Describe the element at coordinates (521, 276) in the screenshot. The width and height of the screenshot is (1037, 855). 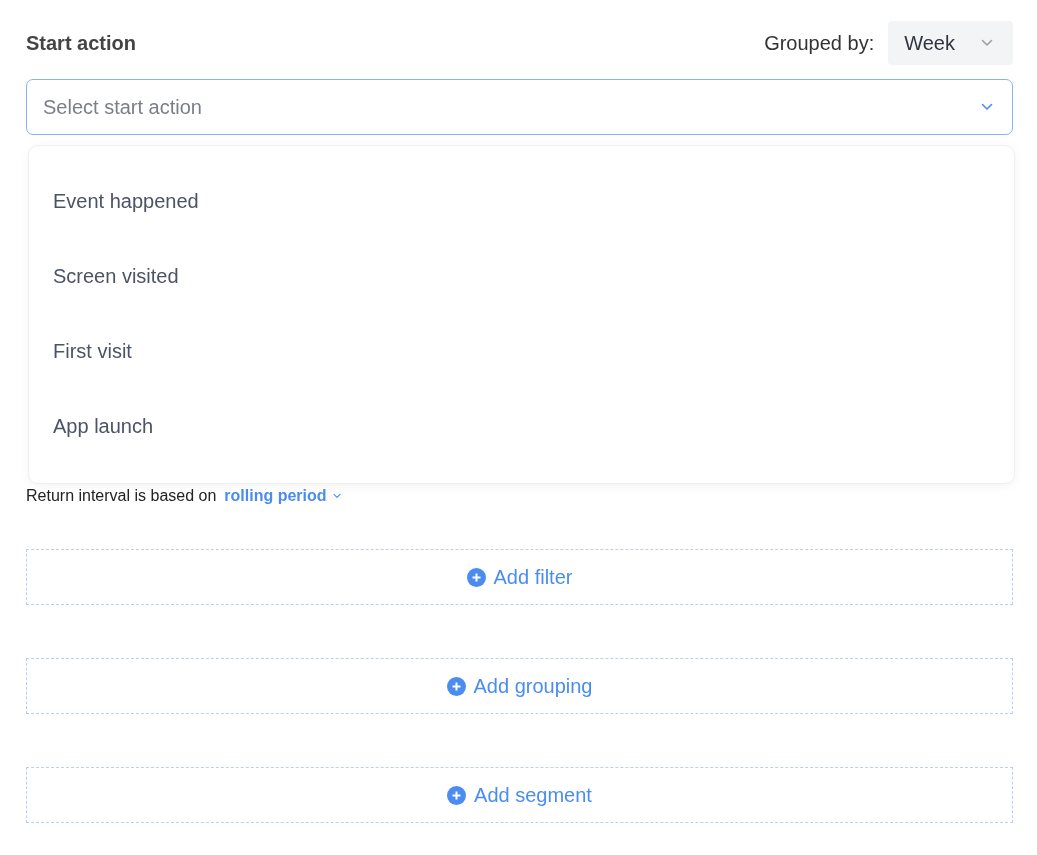
I see `menu-option: Screen visited` at that location.